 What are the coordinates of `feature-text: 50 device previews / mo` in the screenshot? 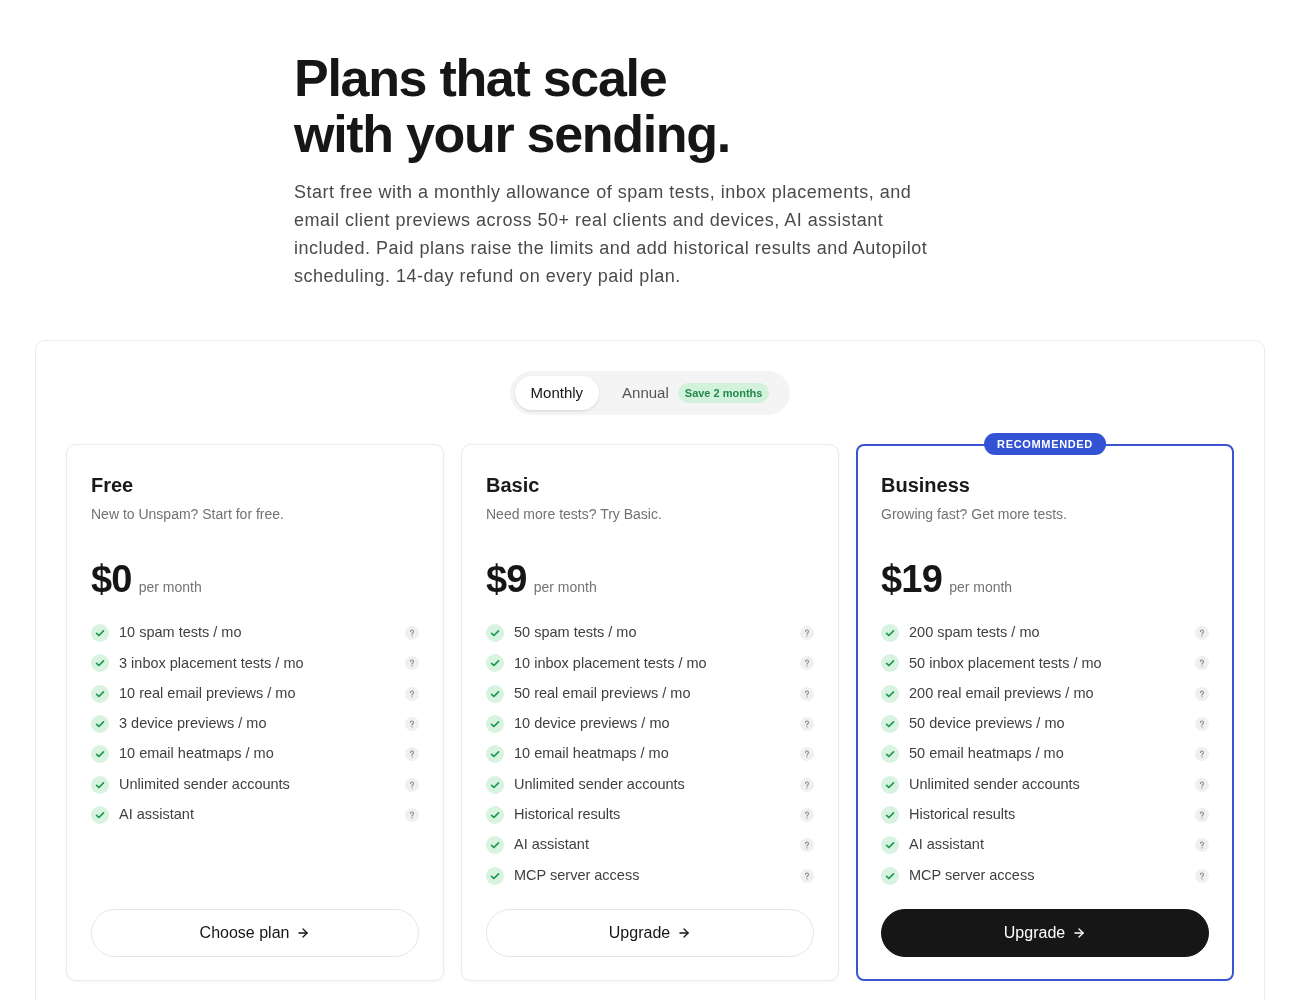 It's located at (987, 724).